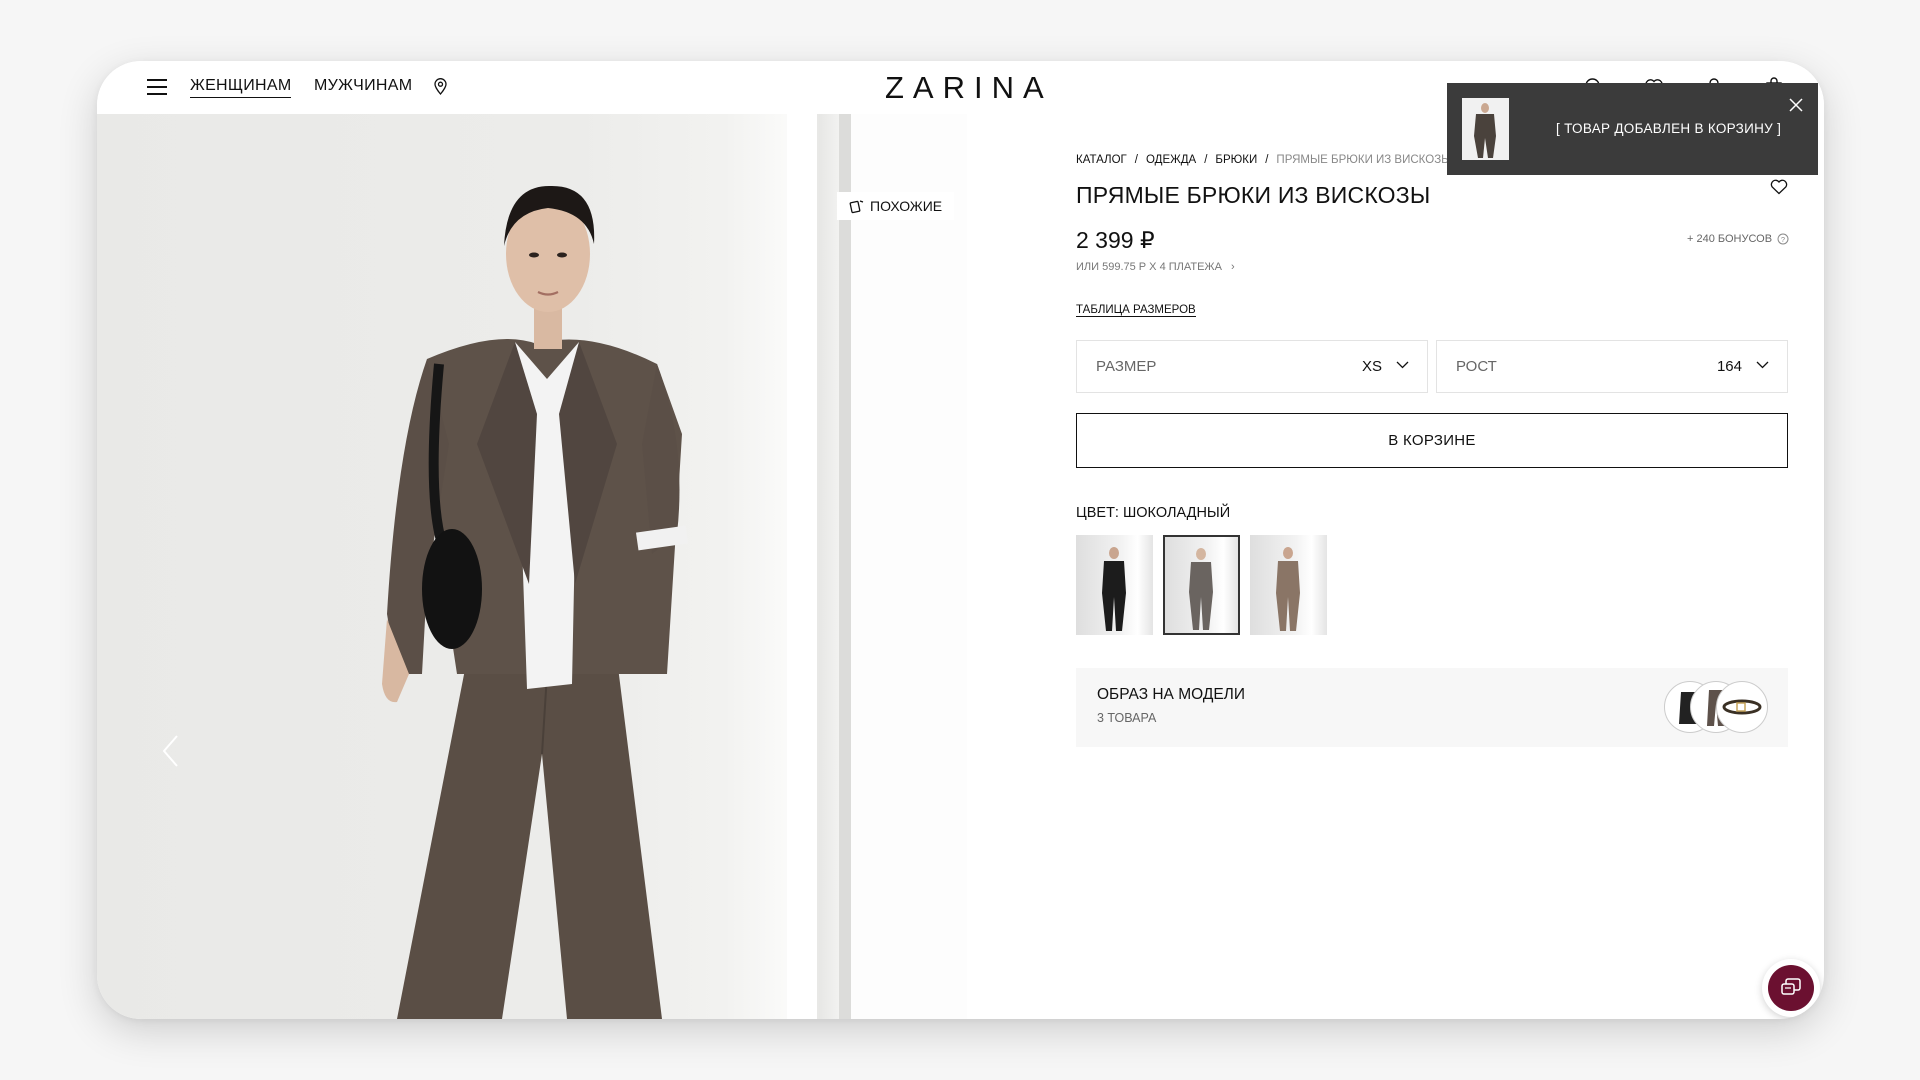 This screenshot has width=1920, height=1080. What do you see at coordinates (1236, 160) in the screenshot?
I see `breadcrumb-trousers: БРЮКИ` at bounding box center [1236, 160].